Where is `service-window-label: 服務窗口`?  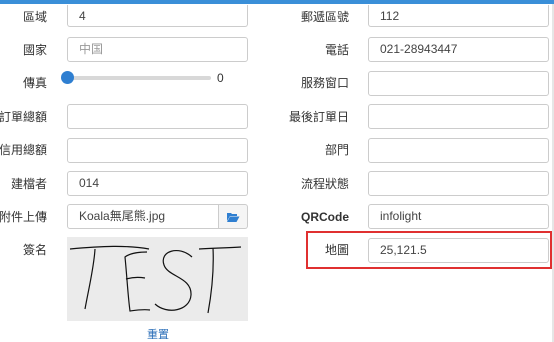 service-window-label: 服務窗口 is located at coordinates (324, 83).